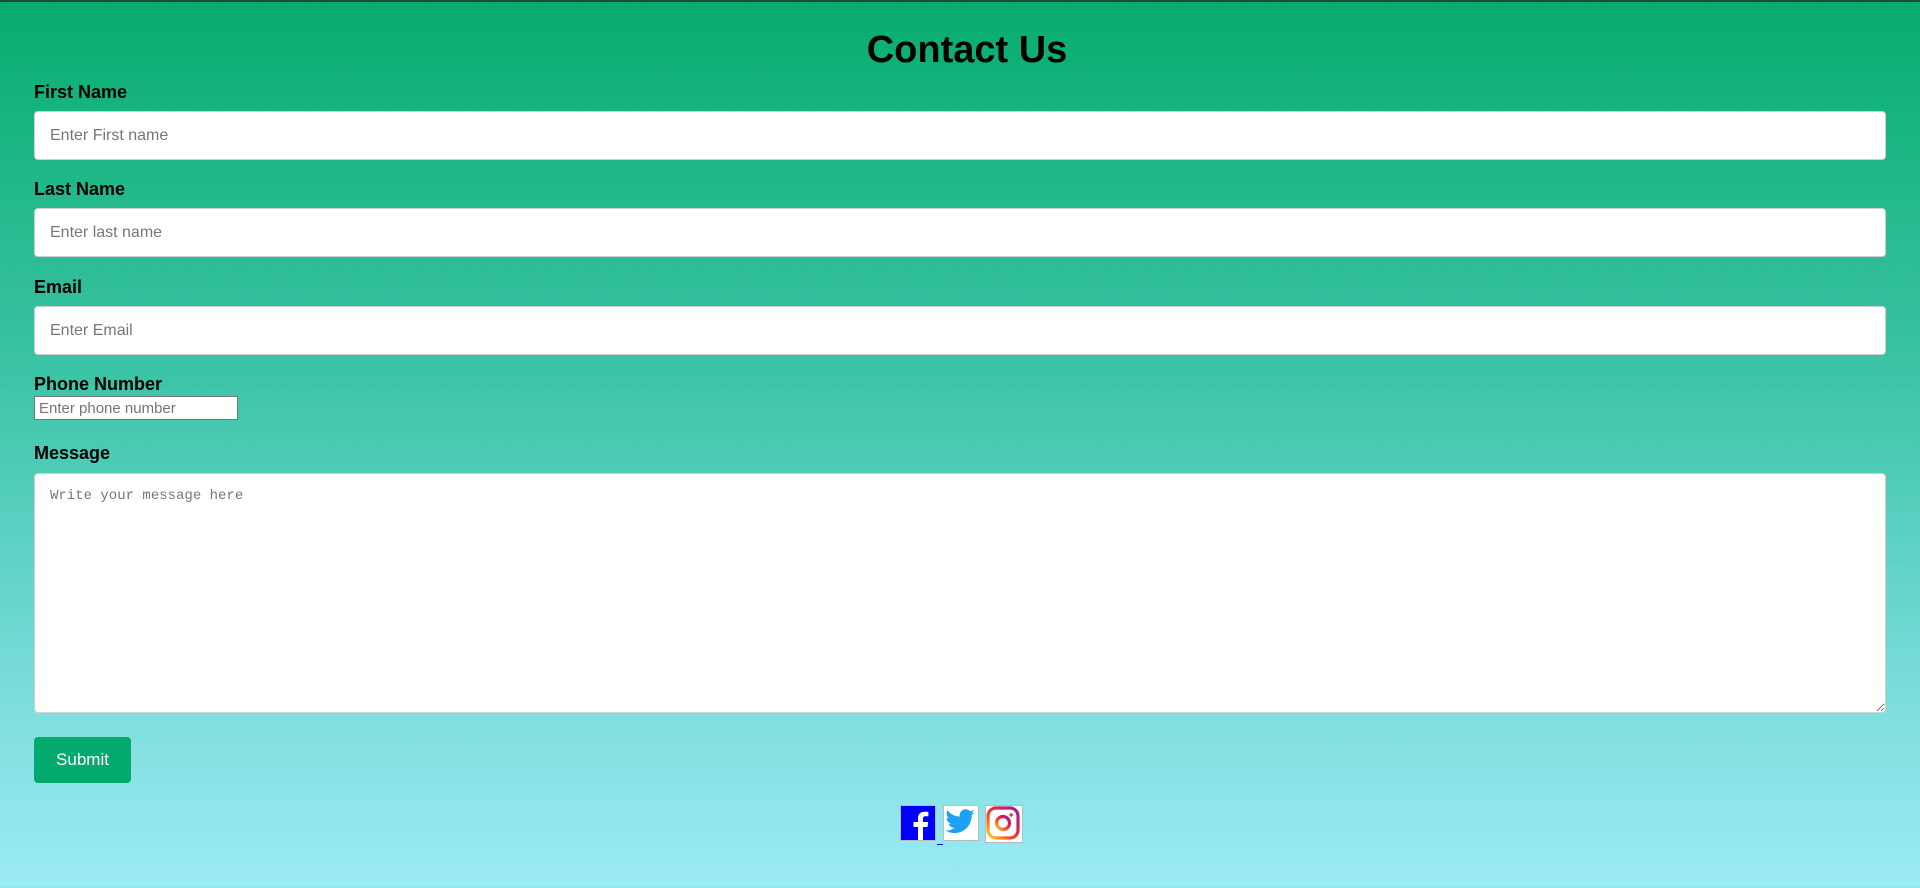 The image size is (1920, 888). Describe the element at coordinates (136, 408) in the screenshot. I see `phone-input` at that location.